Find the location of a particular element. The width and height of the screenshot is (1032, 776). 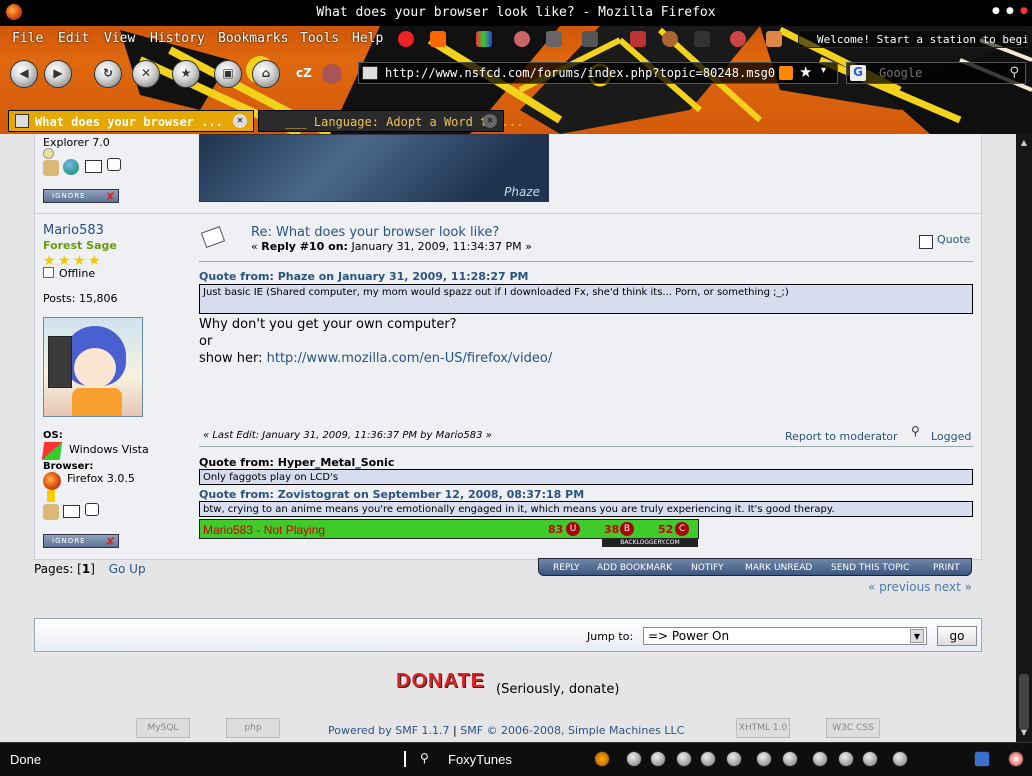

next-track-icon is located at coordinates (734, 759).